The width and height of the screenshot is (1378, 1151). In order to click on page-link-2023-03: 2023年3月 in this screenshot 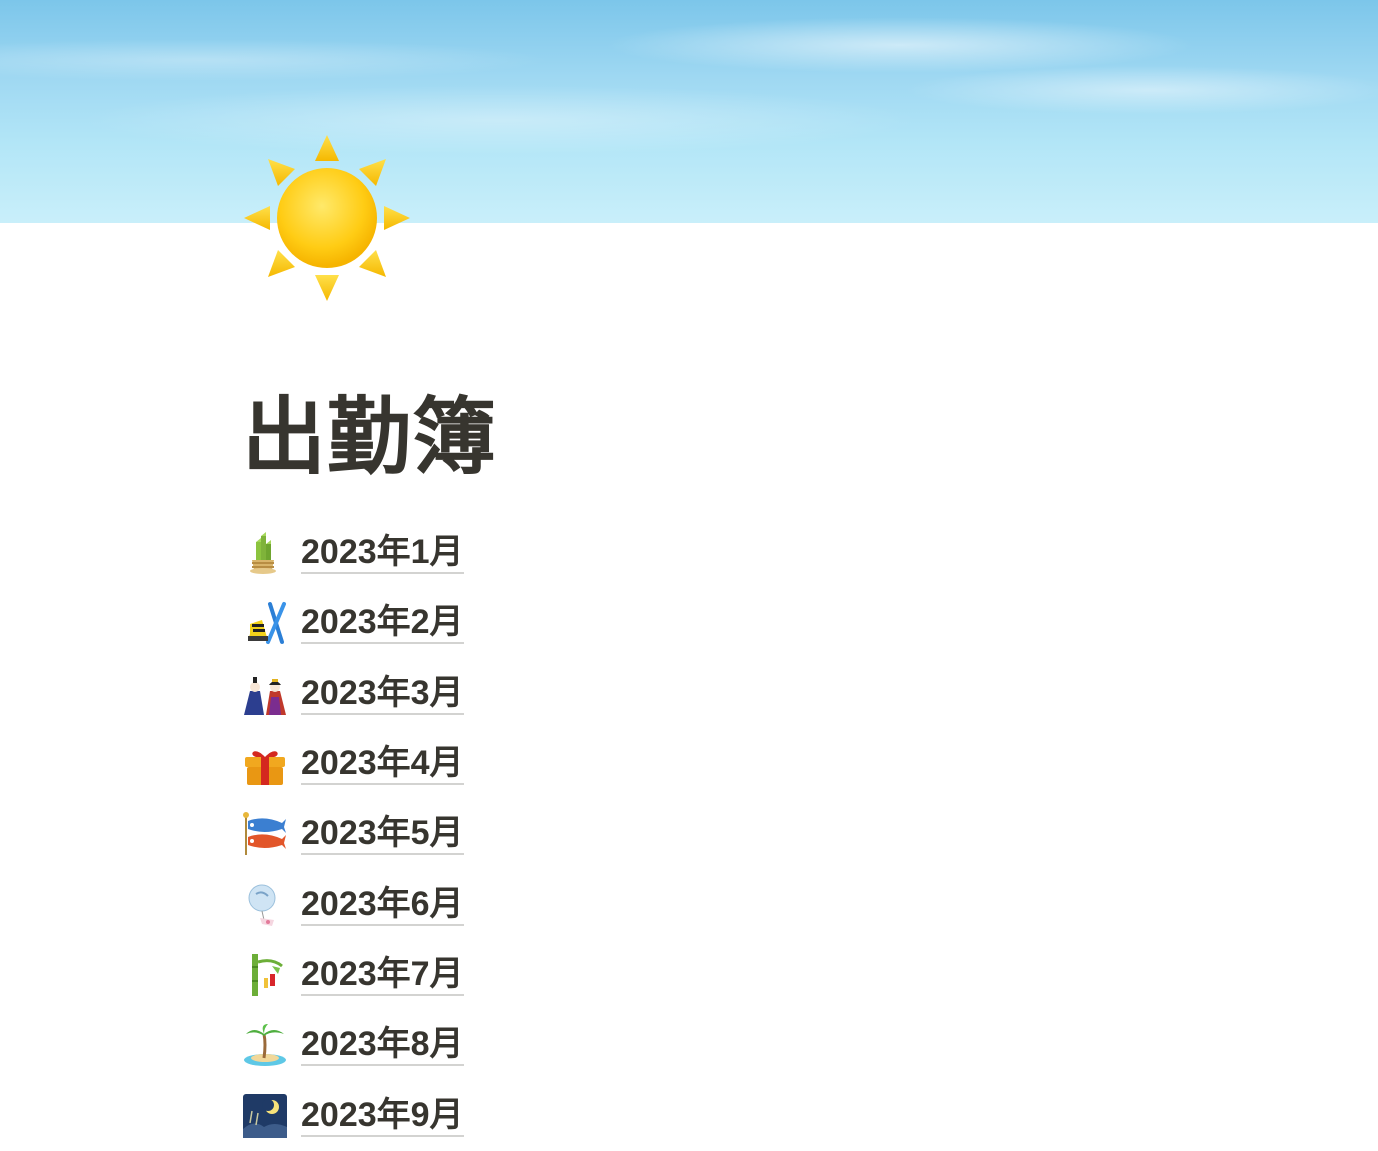, I will do `click(353, 694)`.